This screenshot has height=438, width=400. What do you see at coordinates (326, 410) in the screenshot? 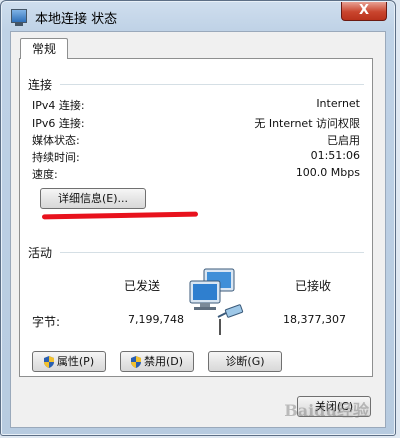
I see `baidu-watermark: Baidu经验` at bounding box center [326, 410].